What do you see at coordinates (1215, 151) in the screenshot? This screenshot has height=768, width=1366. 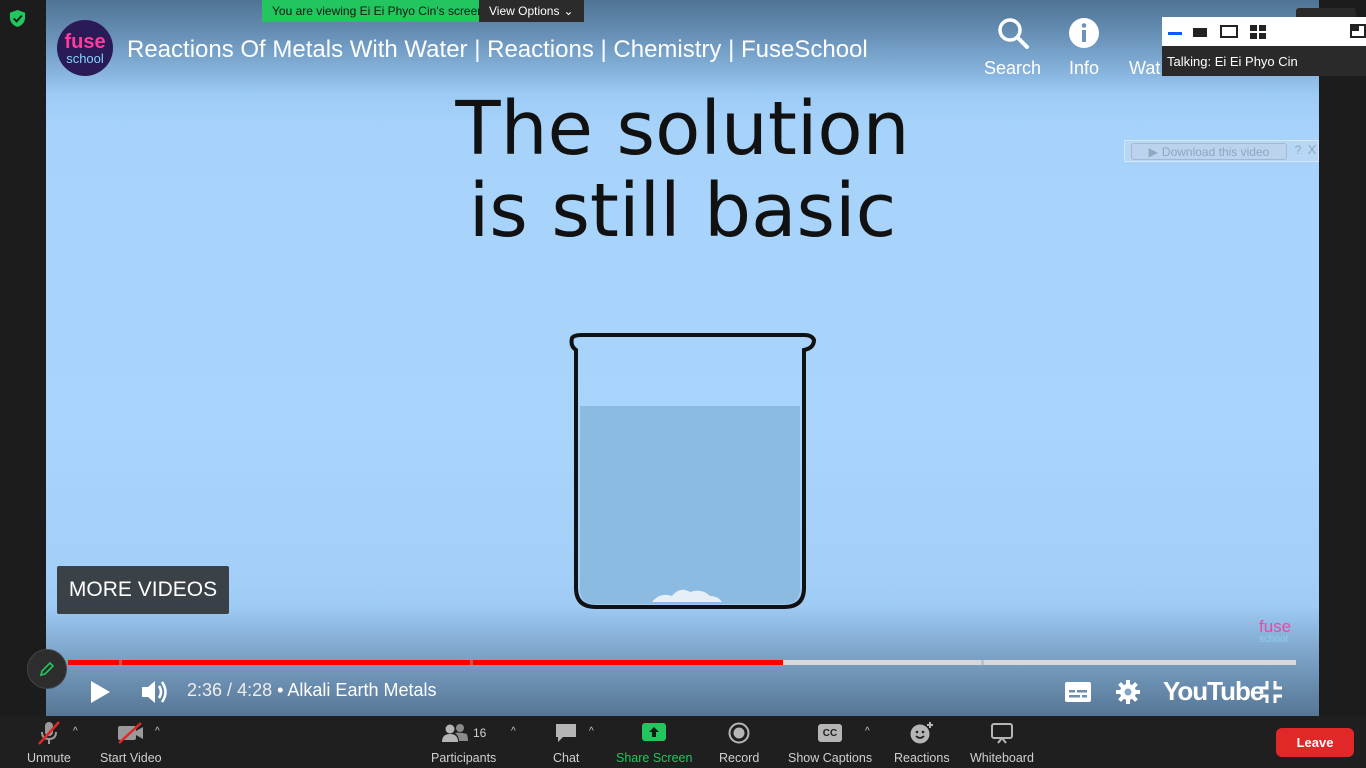 I see `download-label: Download this video` at bounding box center [1215, 151].